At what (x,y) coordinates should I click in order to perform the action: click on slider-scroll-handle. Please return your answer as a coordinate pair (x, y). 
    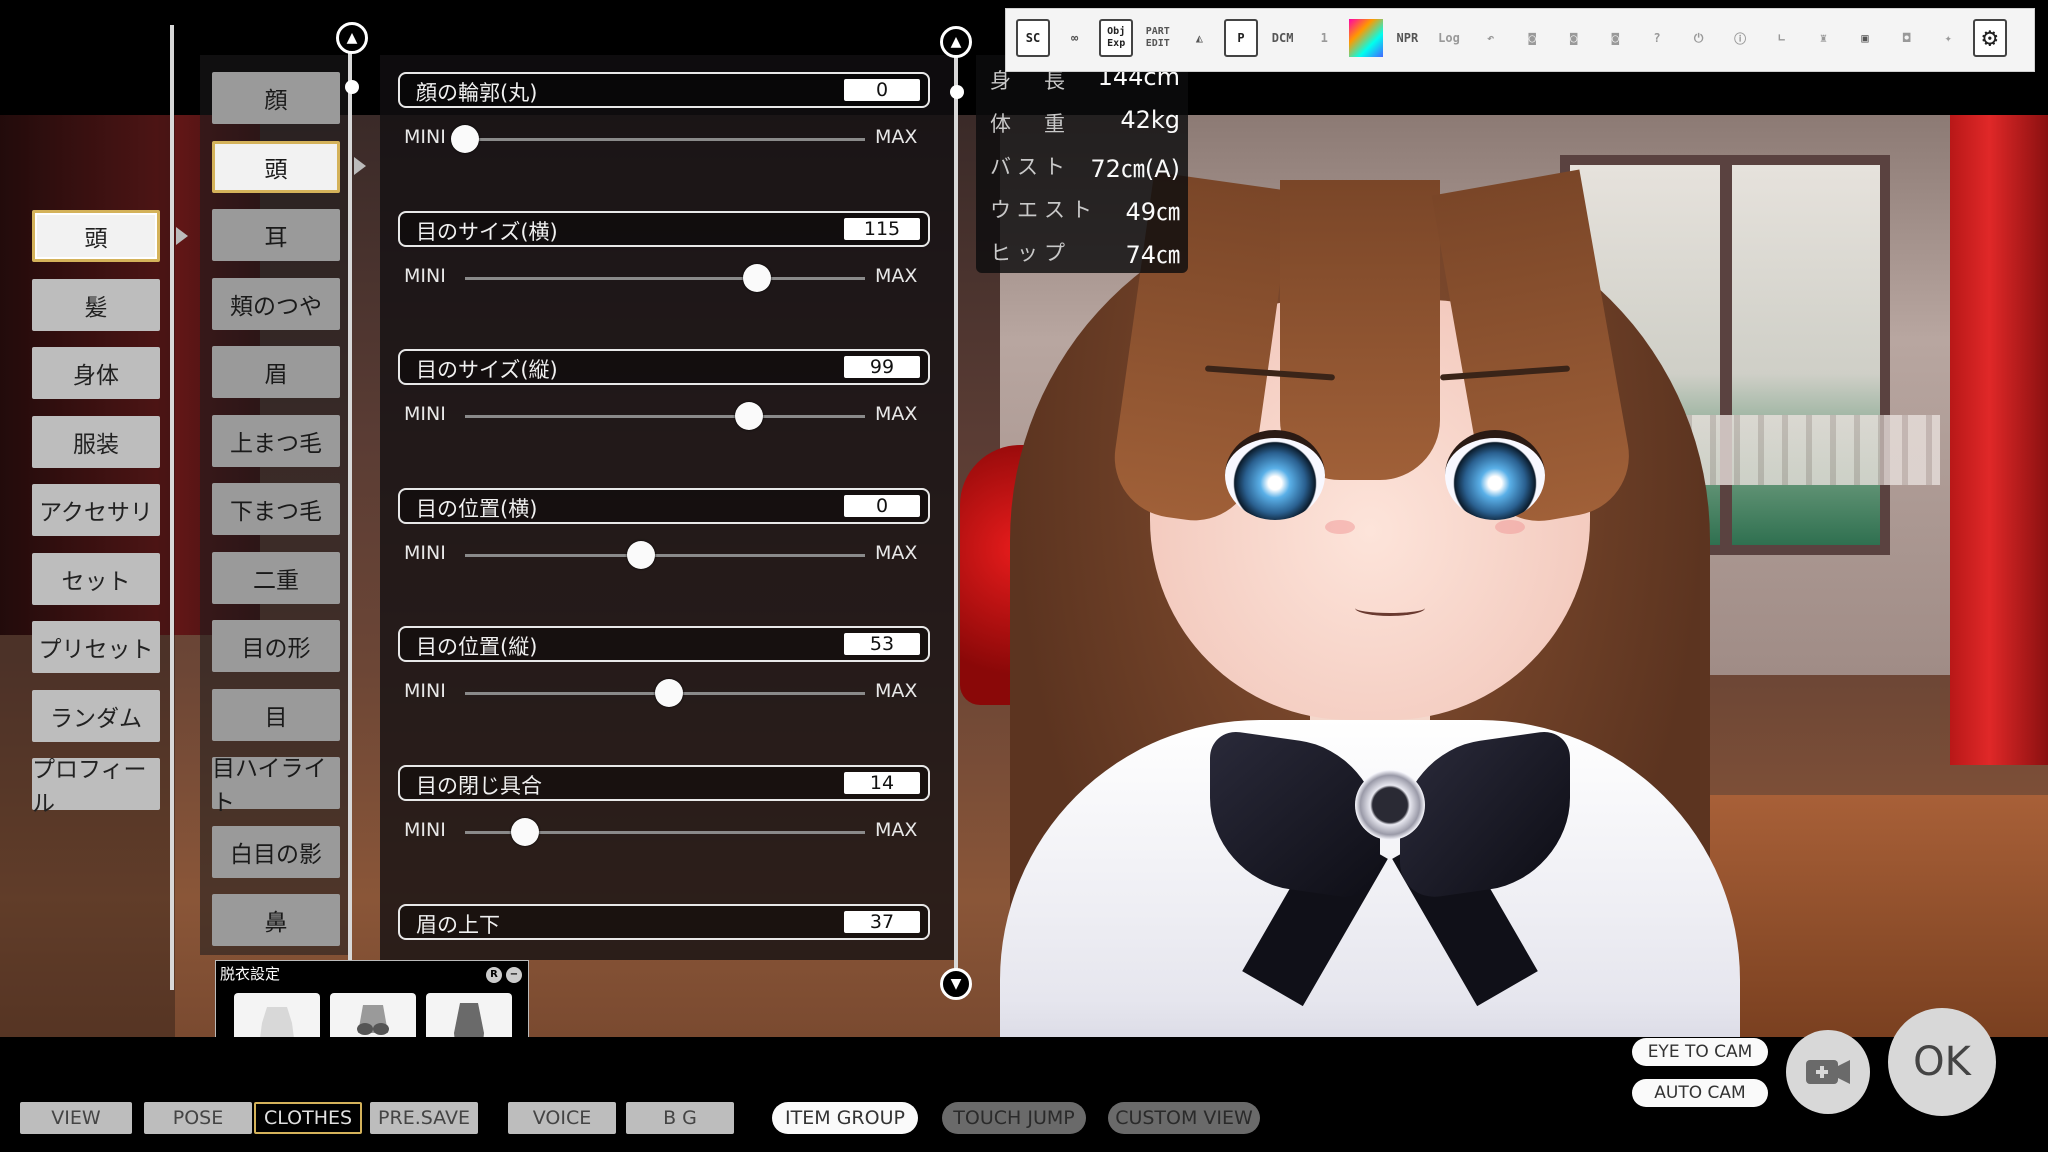
    Looking at the image, I should click on (957, 92).